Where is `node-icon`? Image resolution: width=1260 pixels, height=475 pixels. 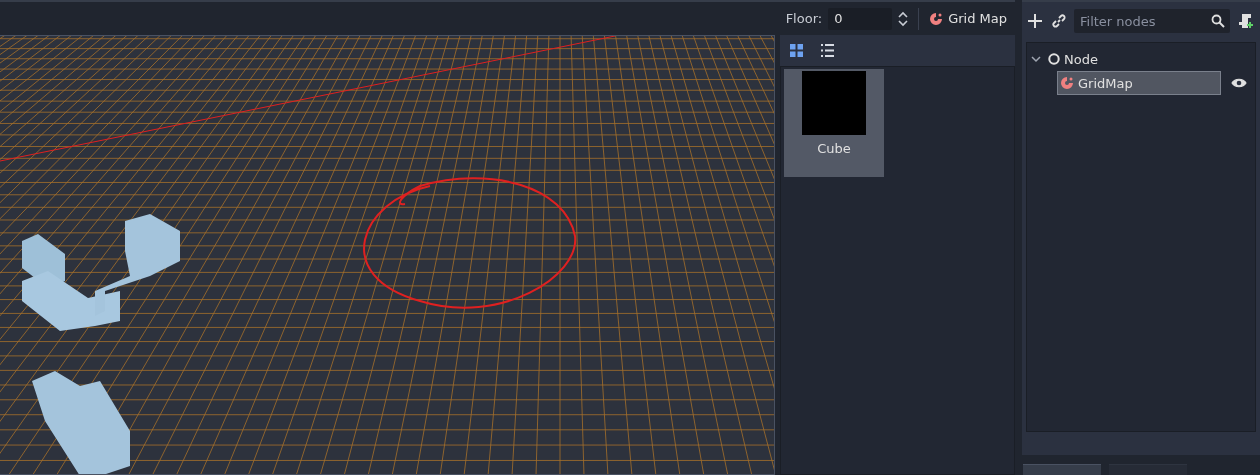
node-icon is located at coordinates (1054, 59).